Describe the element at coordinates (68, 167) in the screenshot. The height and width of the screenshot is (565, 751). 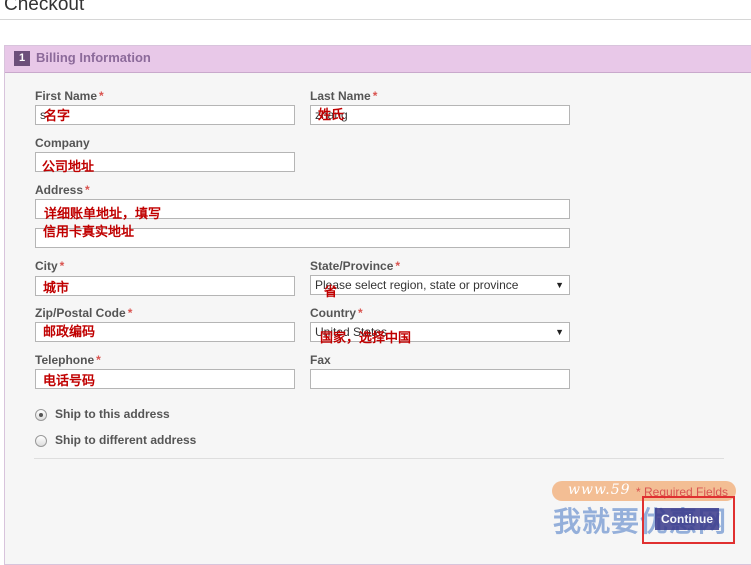
I see `company-annotation: 公司地址` at that location.